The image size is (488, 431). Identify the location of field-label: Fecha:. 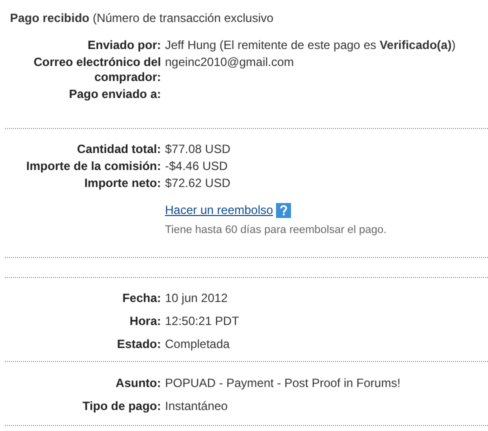
(141, 298).